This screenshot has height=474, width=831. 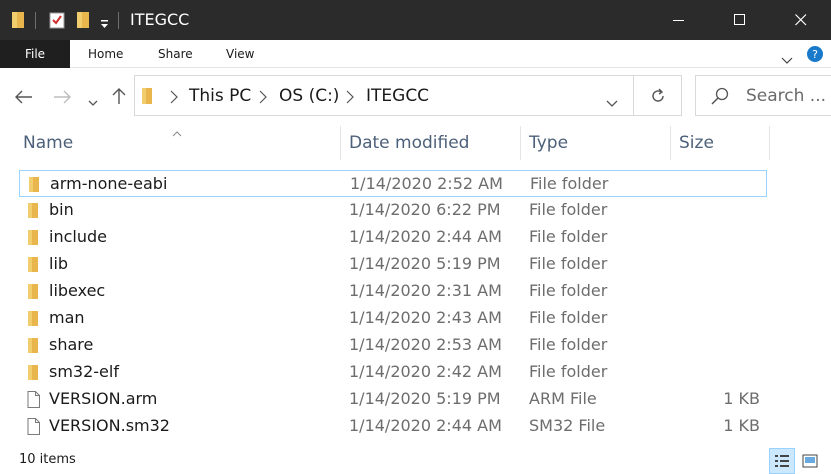 I want to click on file-name: include, so click(x=78, y=236).